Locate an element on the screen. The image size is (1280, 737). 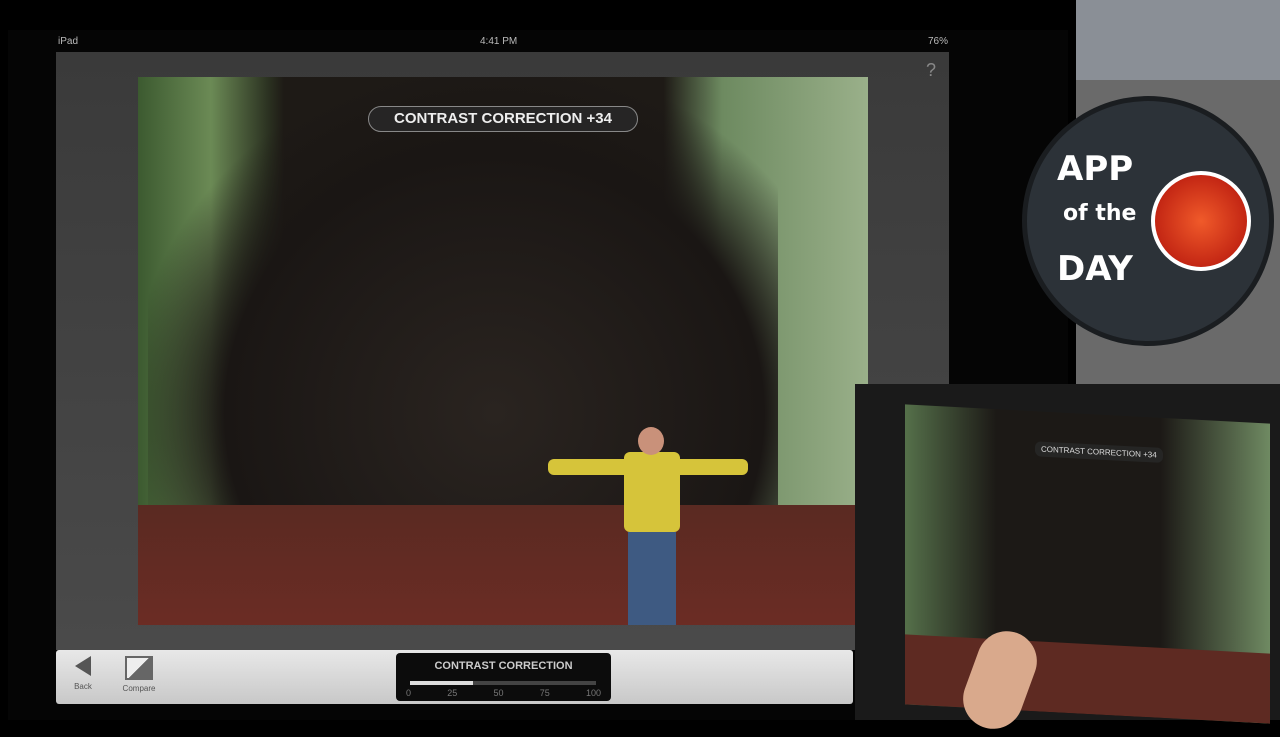
forest-floor is located at coordinates (503, 565).